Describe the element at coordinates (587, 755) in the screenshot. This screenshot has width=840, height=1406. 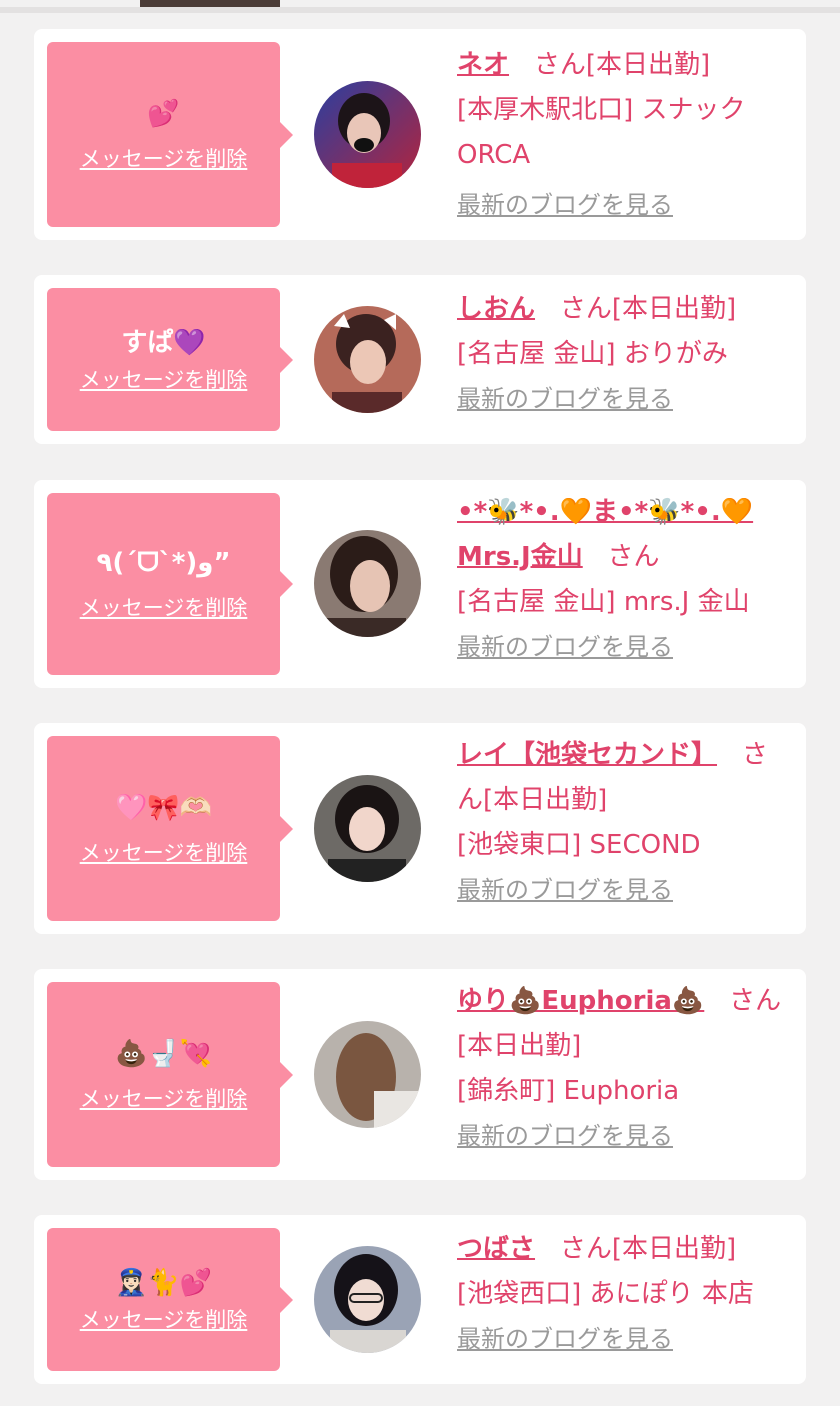
I see `cast-name-link: レイ【池袋セカンド】` at that location.